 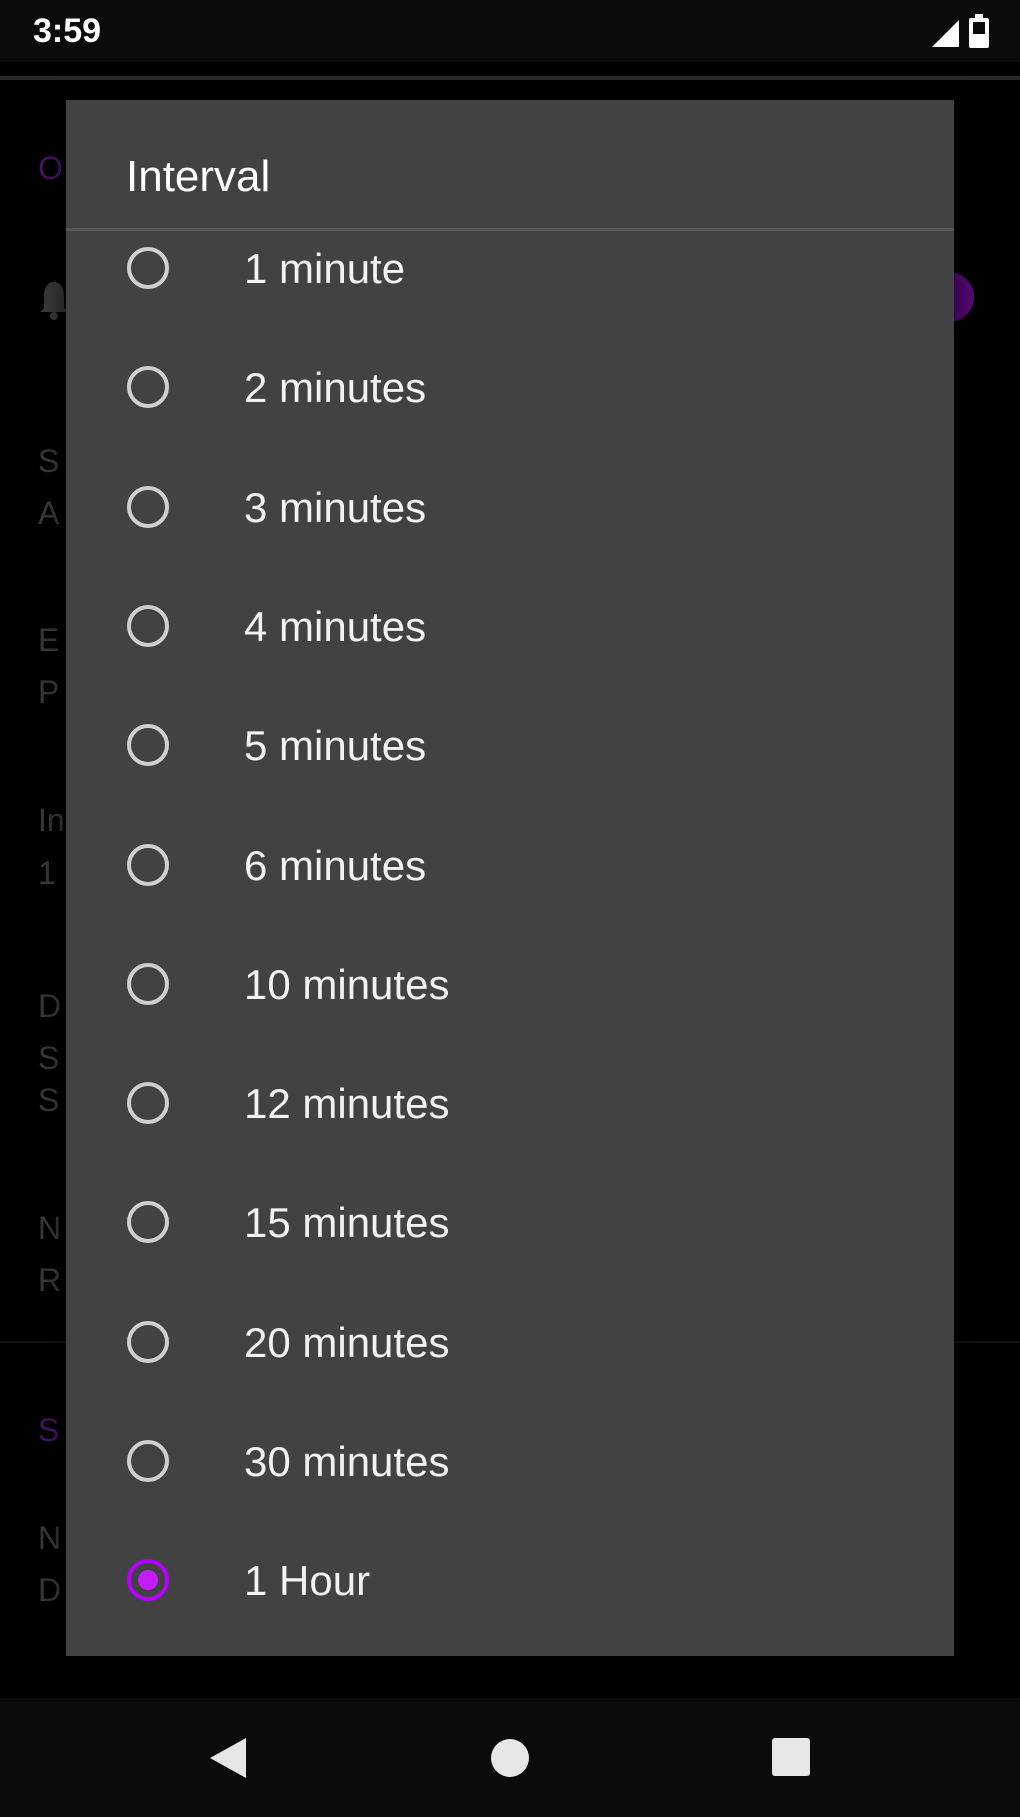 What do you see at coordinates (510, 871) in the screenshot?
I see `interval-option: 6 minutes` at bounding box center [510, 871].